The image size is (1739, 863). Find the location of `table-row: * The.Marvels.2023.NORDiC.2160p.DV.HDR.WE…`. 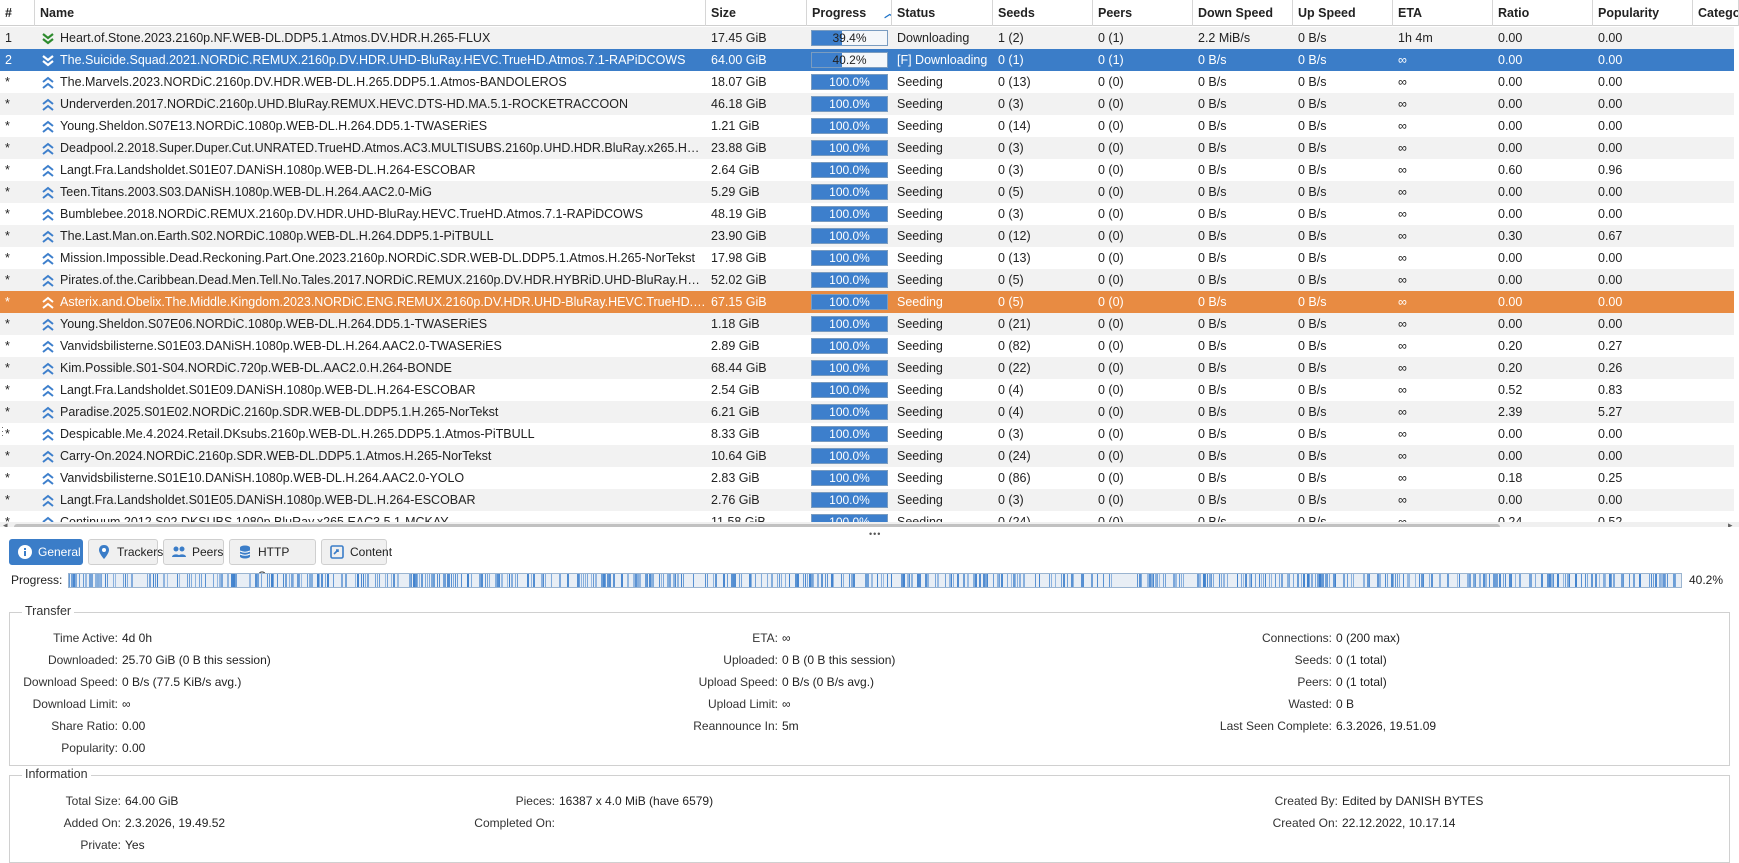

table-row: * The.Marvels.2023.NORDiC.2160p.DV.HDR.WE… is located at coordinates (867, 82).